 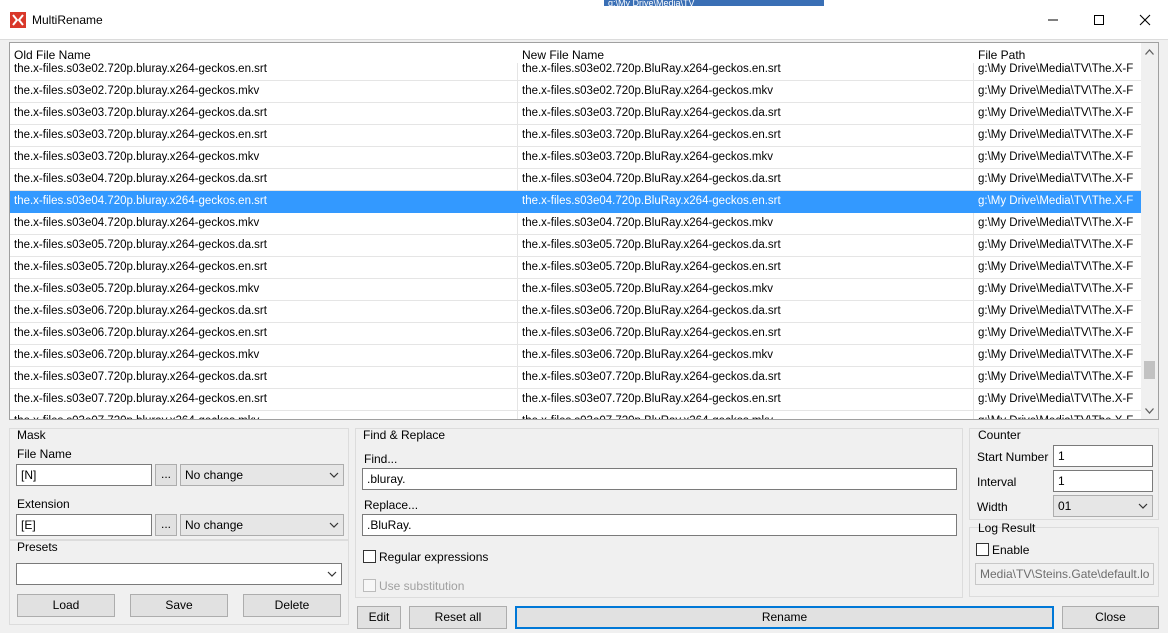 I want to click on interval-label: Interval, so click(x=997, y=482).